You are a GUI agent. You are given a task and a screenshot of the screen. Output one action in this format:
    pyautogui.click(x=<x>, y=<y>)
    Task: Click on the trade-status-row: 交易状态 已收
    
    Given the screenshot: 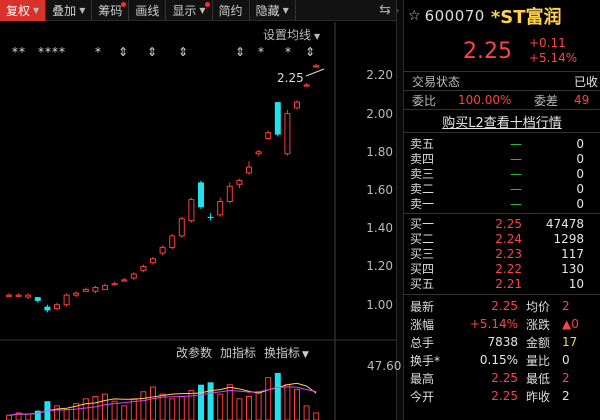 What is the action you would take?
    pyautogui.click(x=502, y=81)
    